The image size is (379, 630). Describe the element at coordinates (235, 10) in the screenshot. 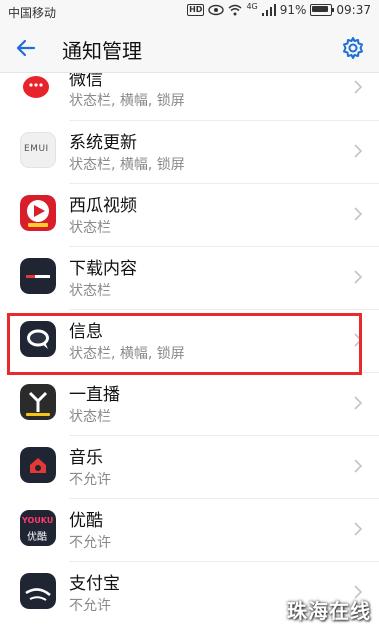

I see `wifi-icon` at that location.